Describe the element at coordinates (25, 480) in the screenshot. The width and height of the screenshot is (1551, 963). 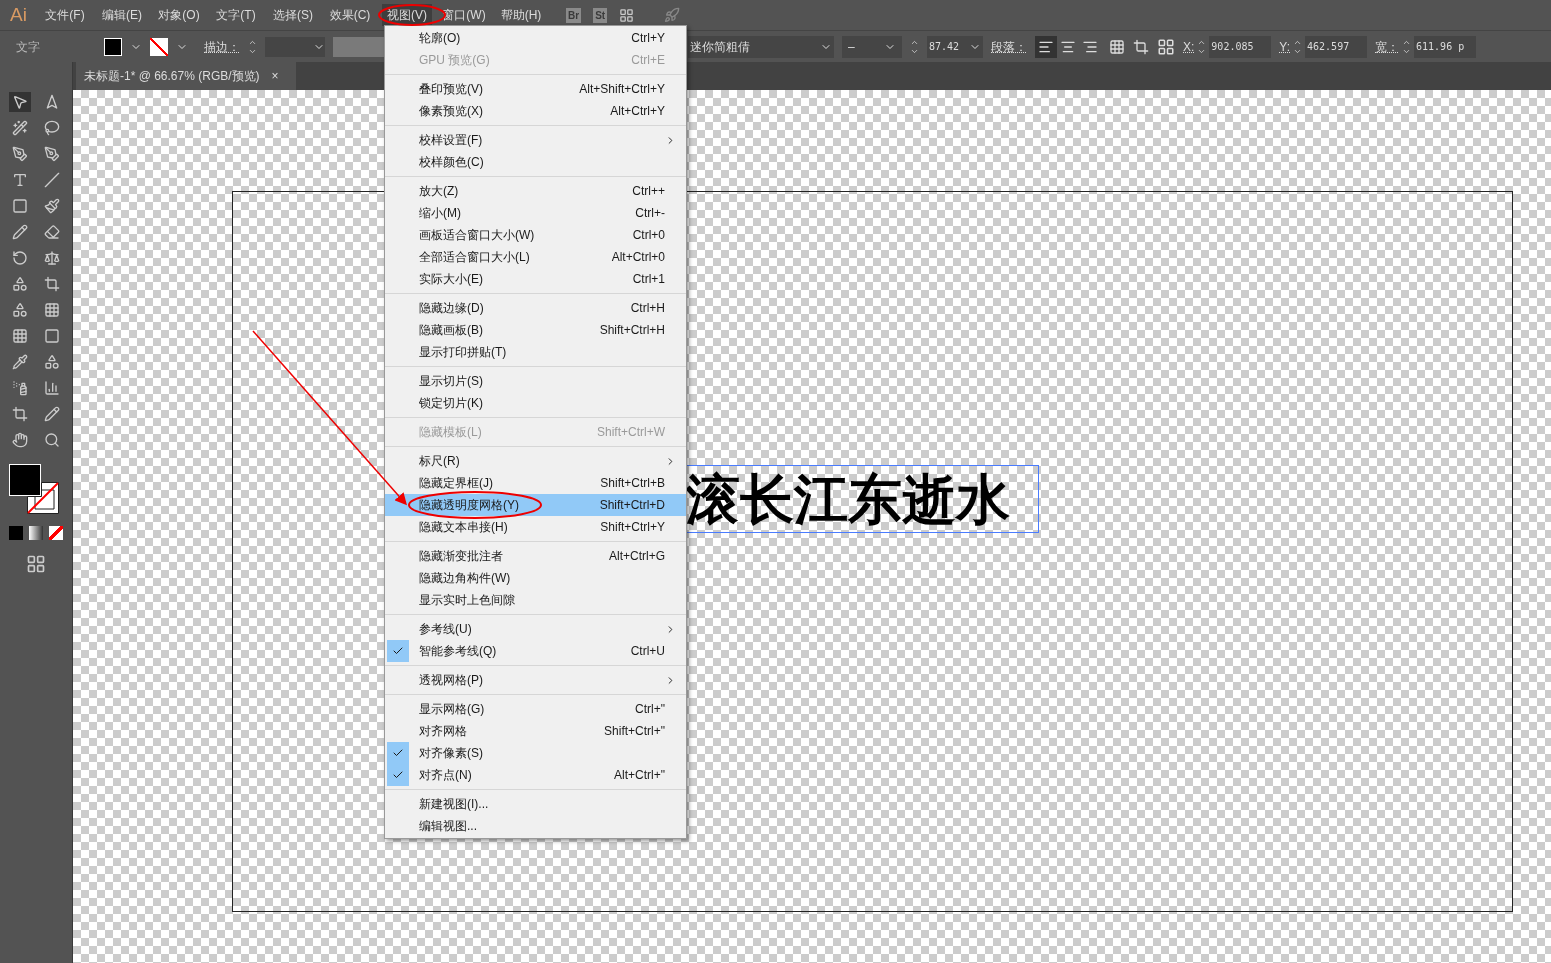
I see `fill-color-swatch` at that location.